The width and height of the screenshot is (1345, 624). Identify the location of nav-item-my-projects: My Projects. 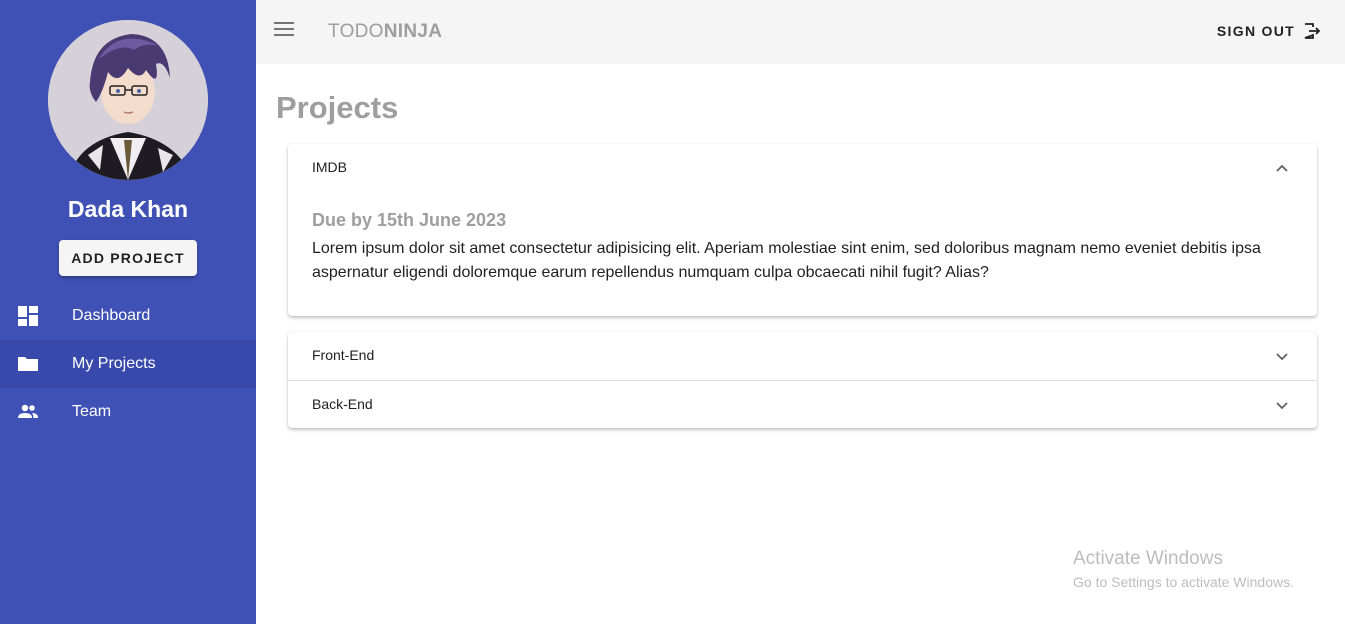
(128, 364).